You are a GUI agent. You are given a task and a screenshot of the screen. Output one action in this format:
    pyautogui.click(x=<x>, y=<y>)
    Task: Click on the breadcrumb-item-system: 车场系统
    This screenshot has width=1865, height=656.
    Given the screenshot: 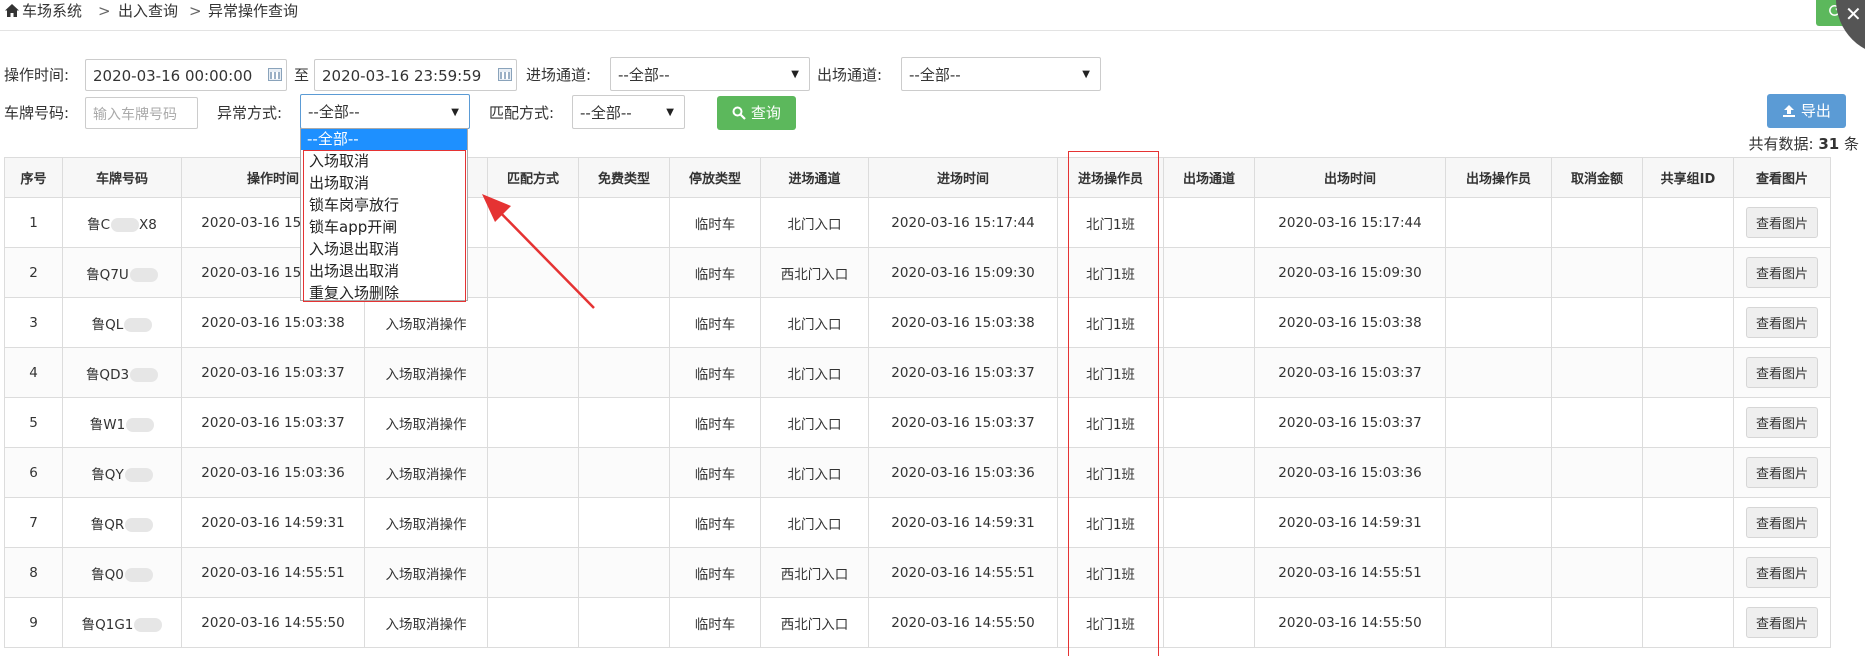 What is the action you would take?
    pyautogui.click(x=52, y=11)
    